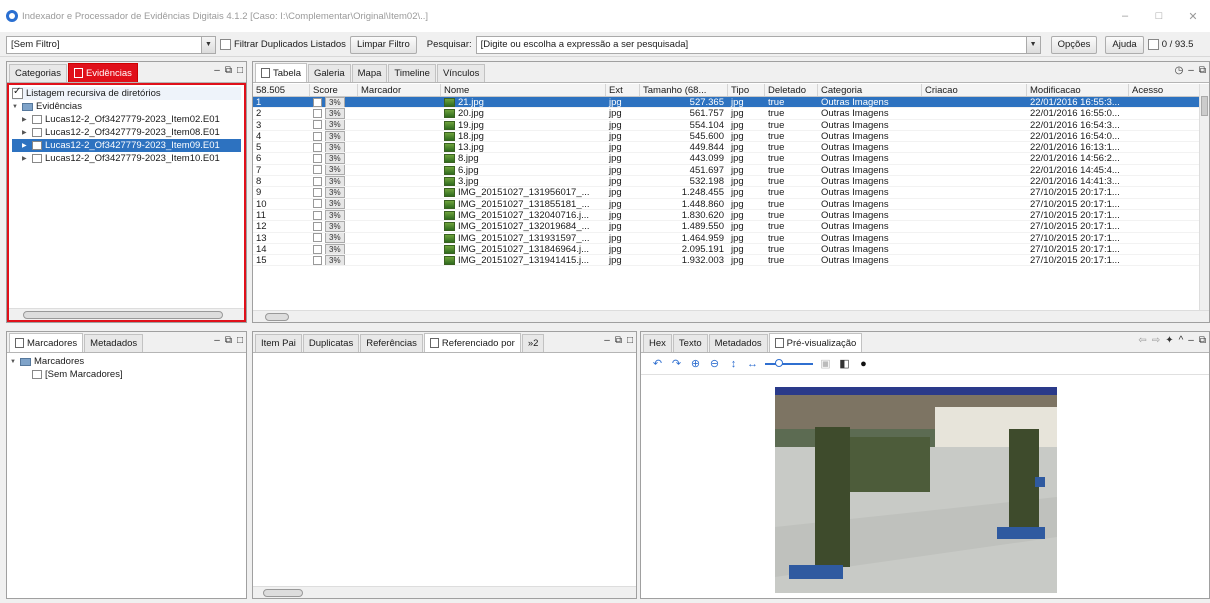 The width and height of the screenshot is (1210, 603). I want to click on col-created: Criacao, so click(974, 90).